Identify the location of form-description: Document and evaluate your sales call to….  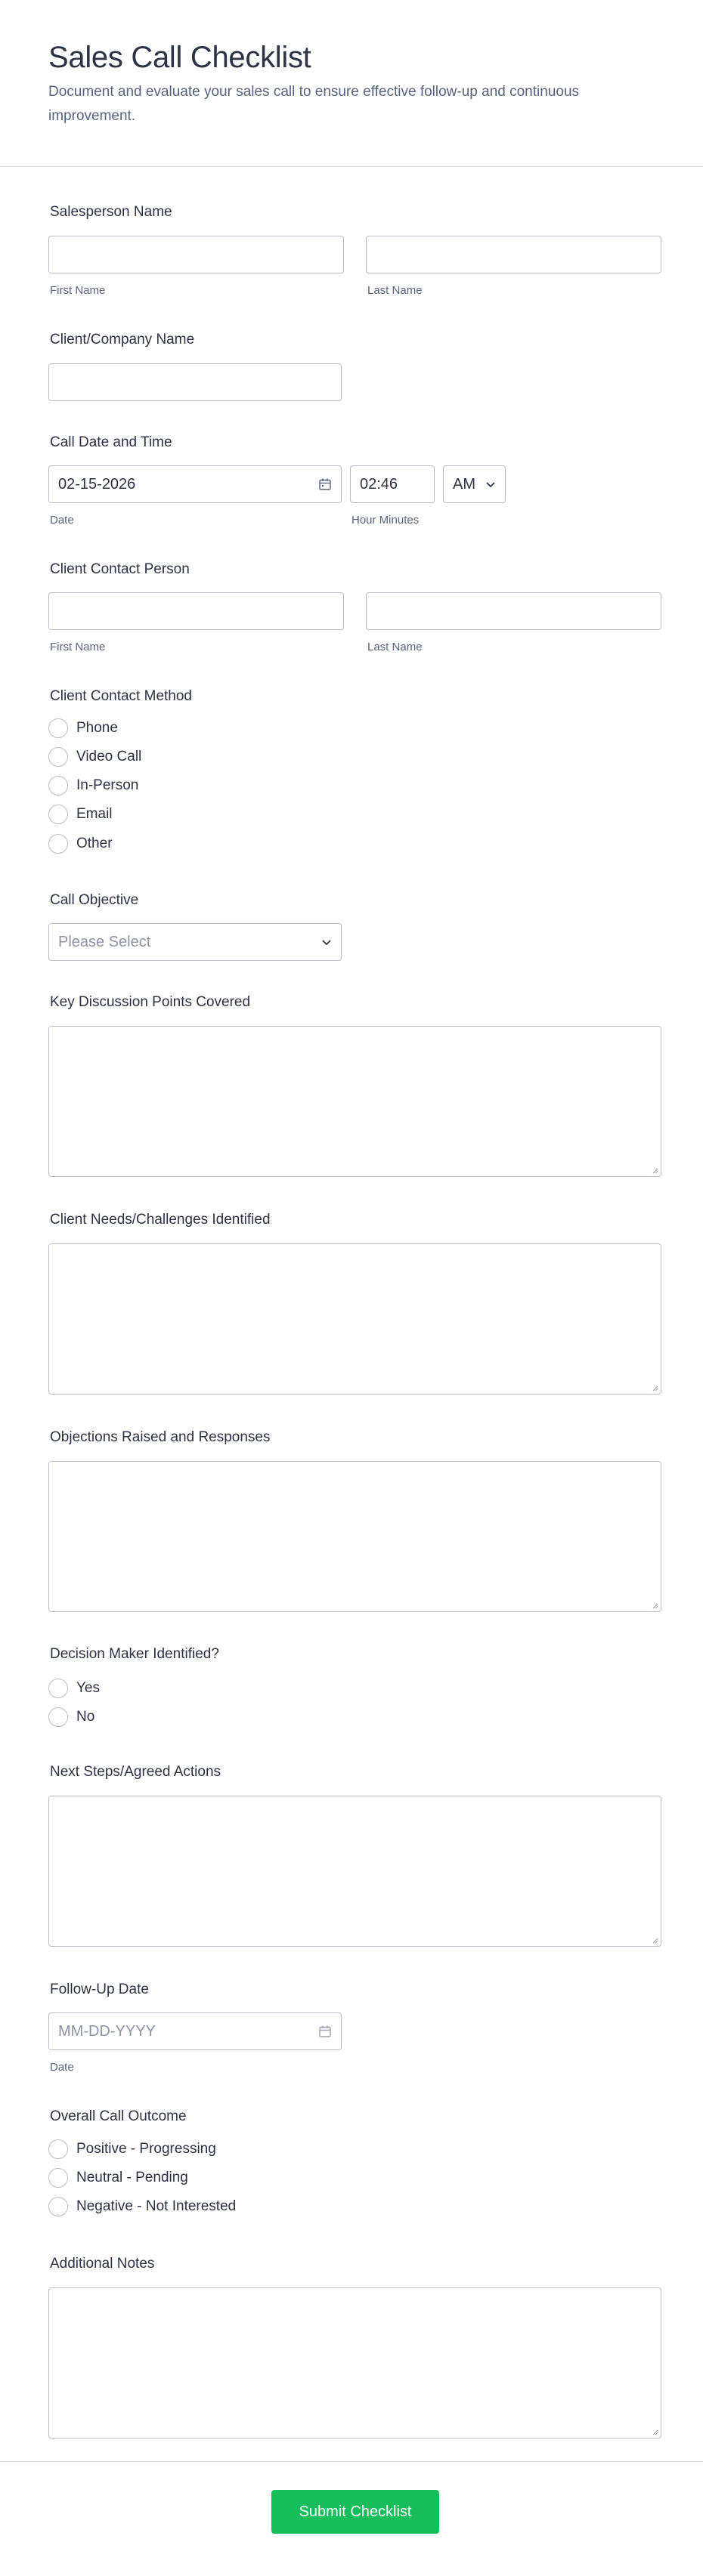
(314, 104).